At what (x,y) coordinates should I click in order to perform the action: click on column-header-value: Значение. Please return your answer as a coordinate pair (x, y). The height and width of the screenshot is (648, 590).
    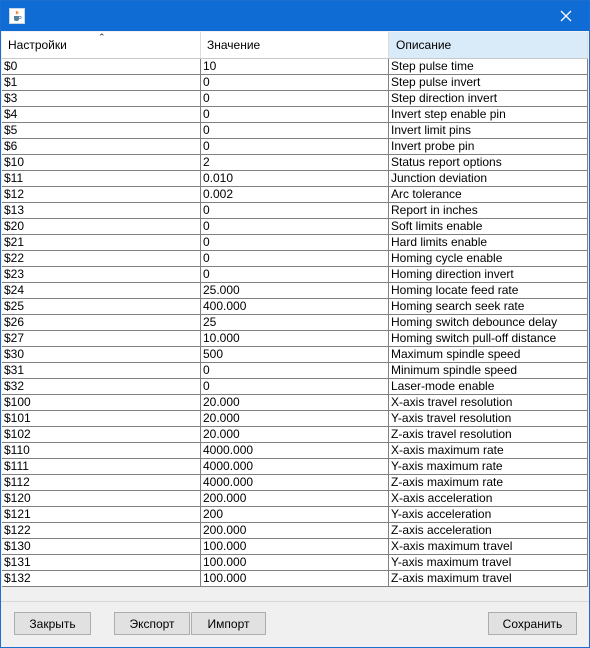
    Looking at the image, I should click on (295, 45).